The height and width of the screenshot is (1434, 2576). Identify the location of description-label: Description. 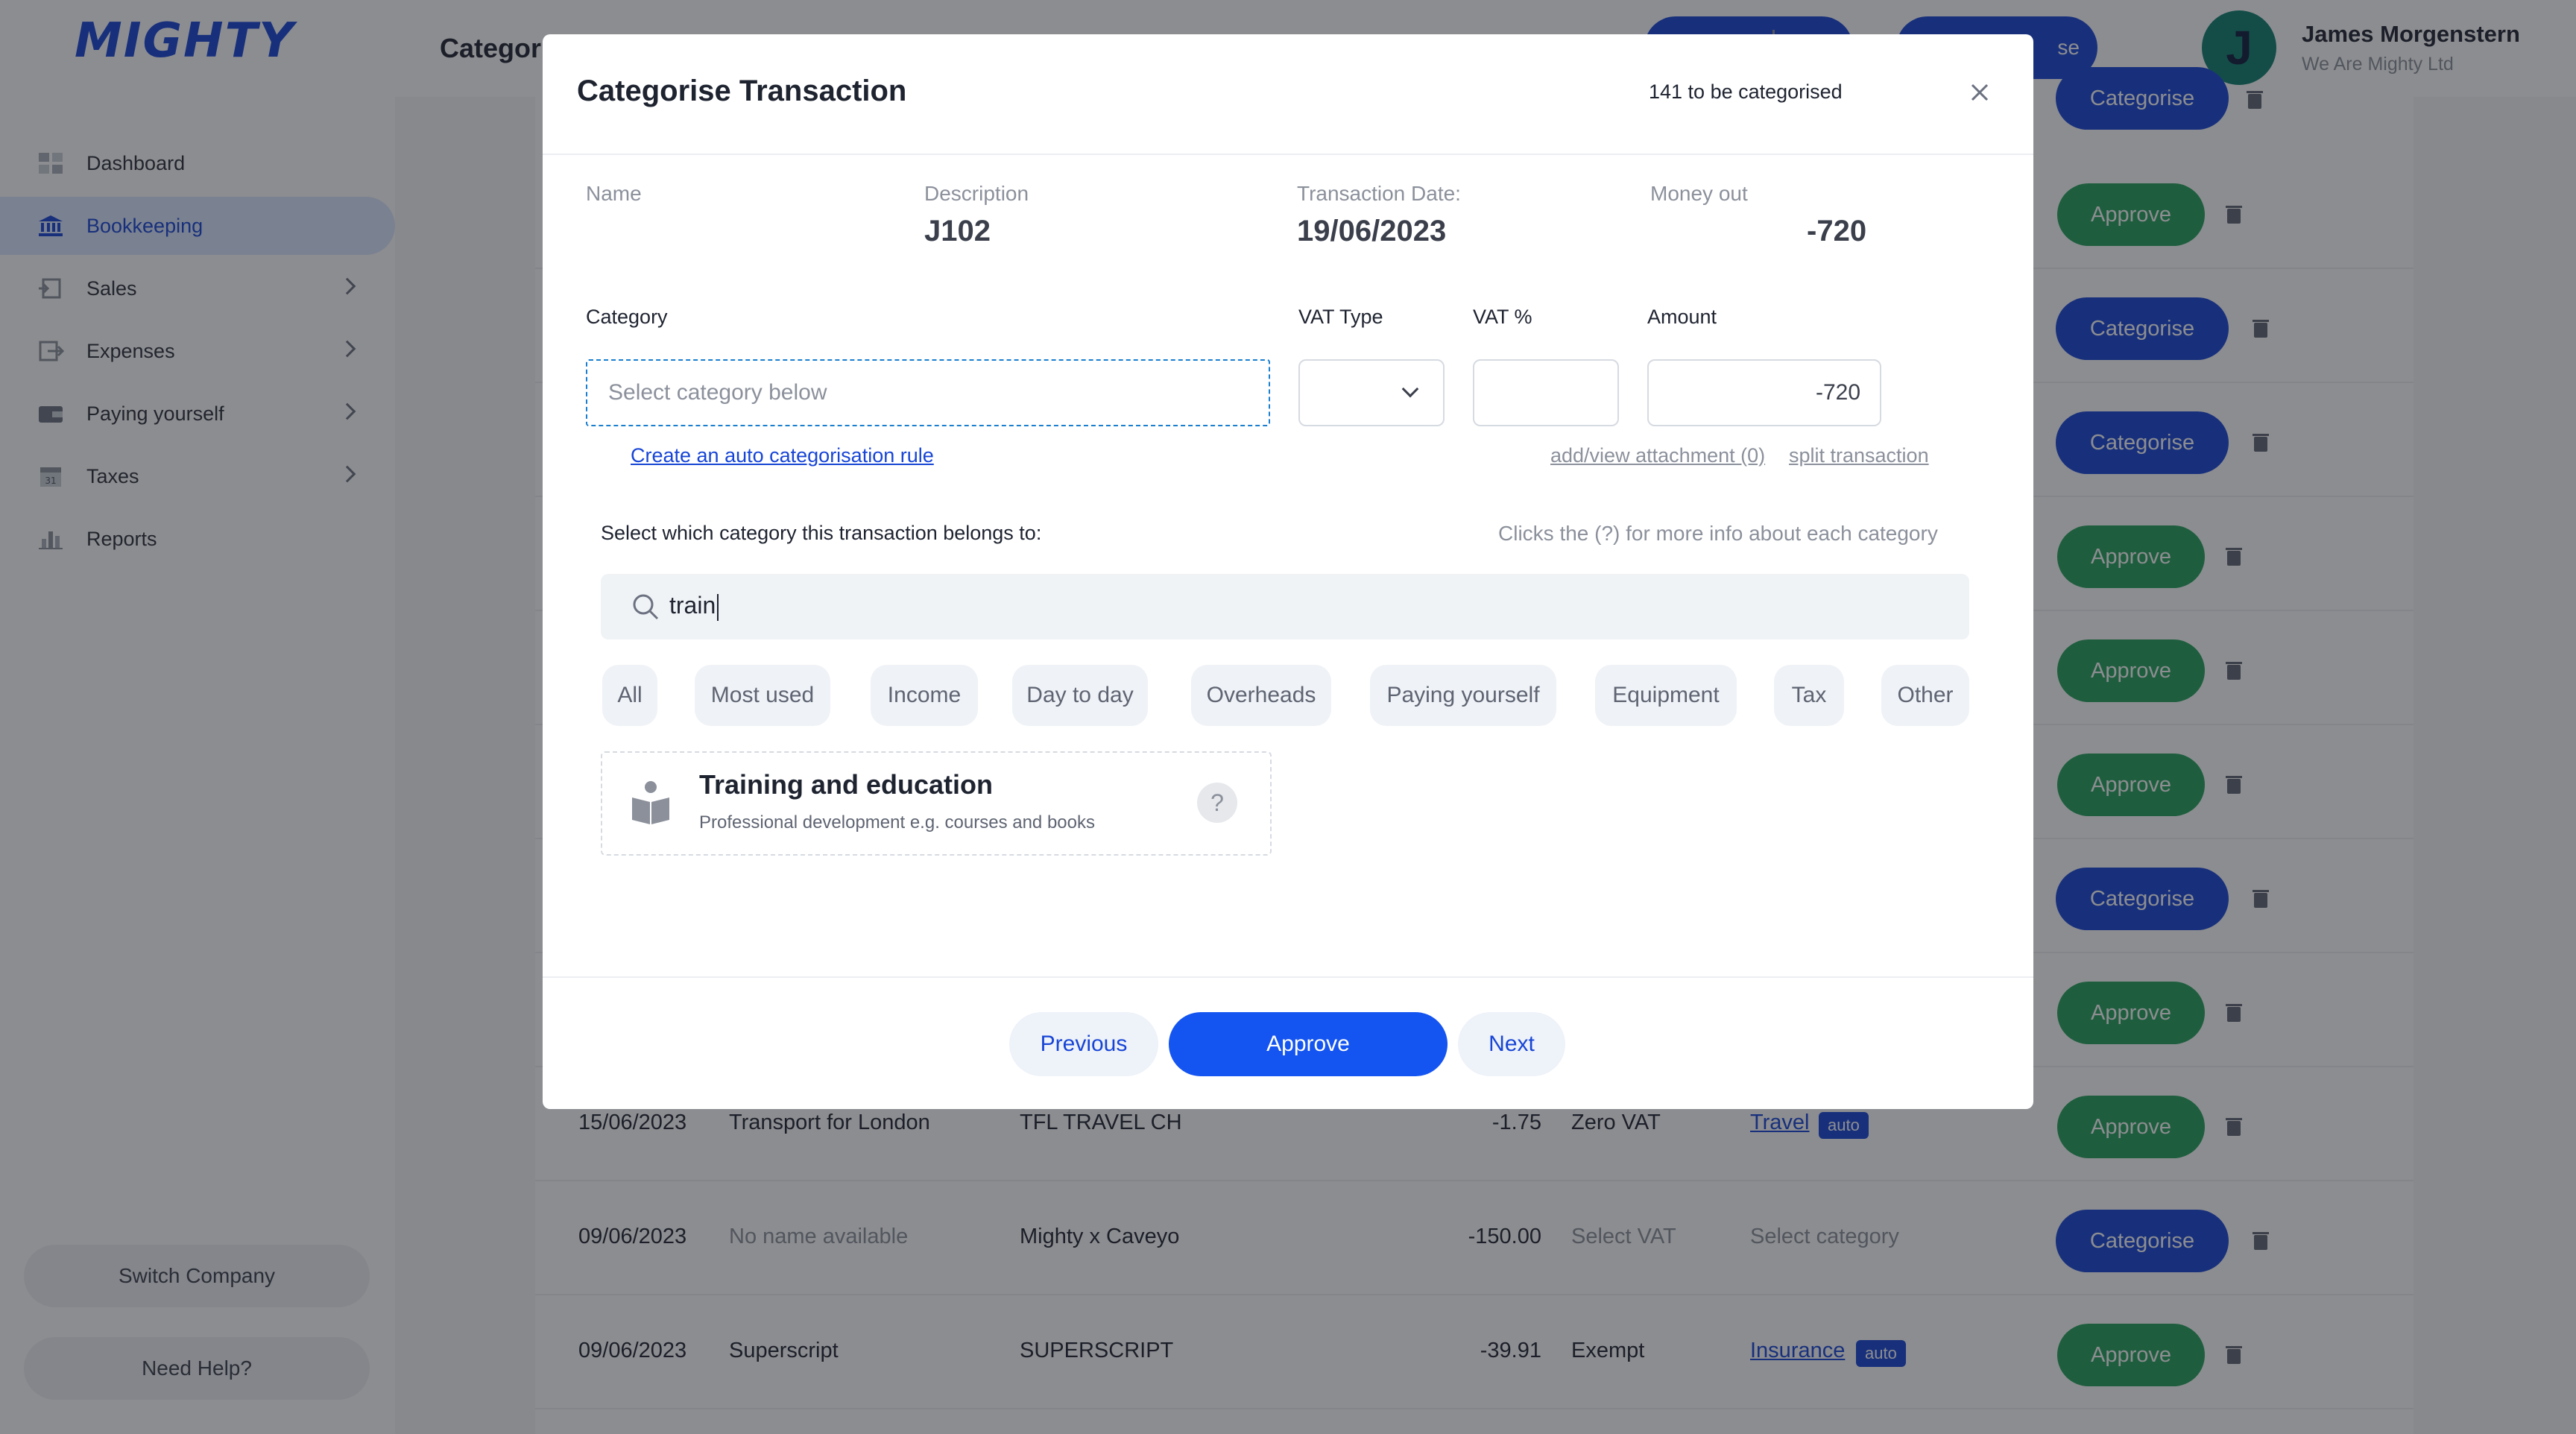
(976, 193).